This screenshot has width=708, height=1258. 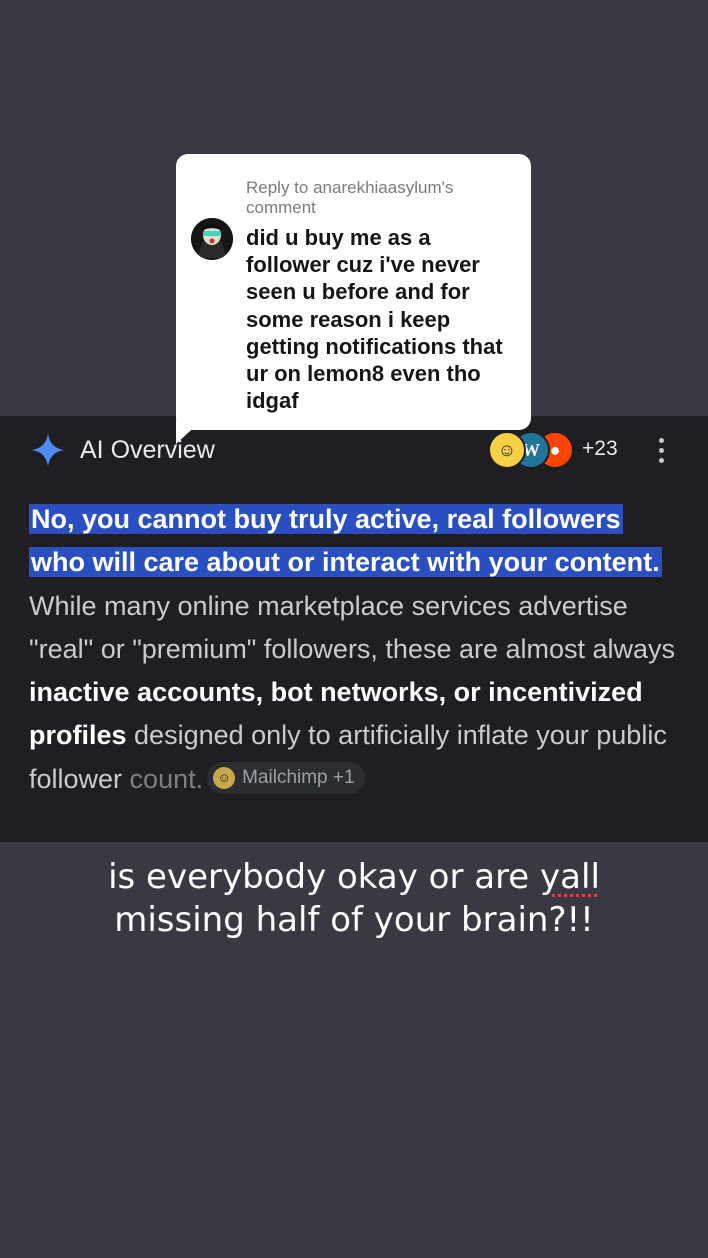 I want to click on spellcheck-flagged-word: yall, so click(x=570, y=877).